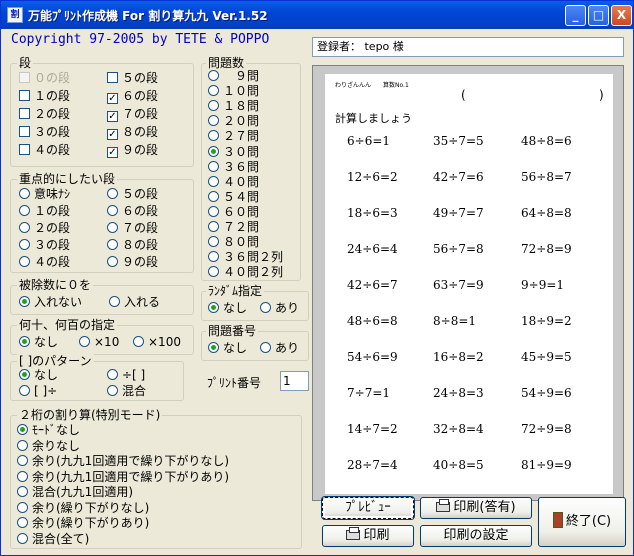 The width and height of the screenshot is (634, 556). I want to click on count-option-3: ２０問, so click(233, 121).